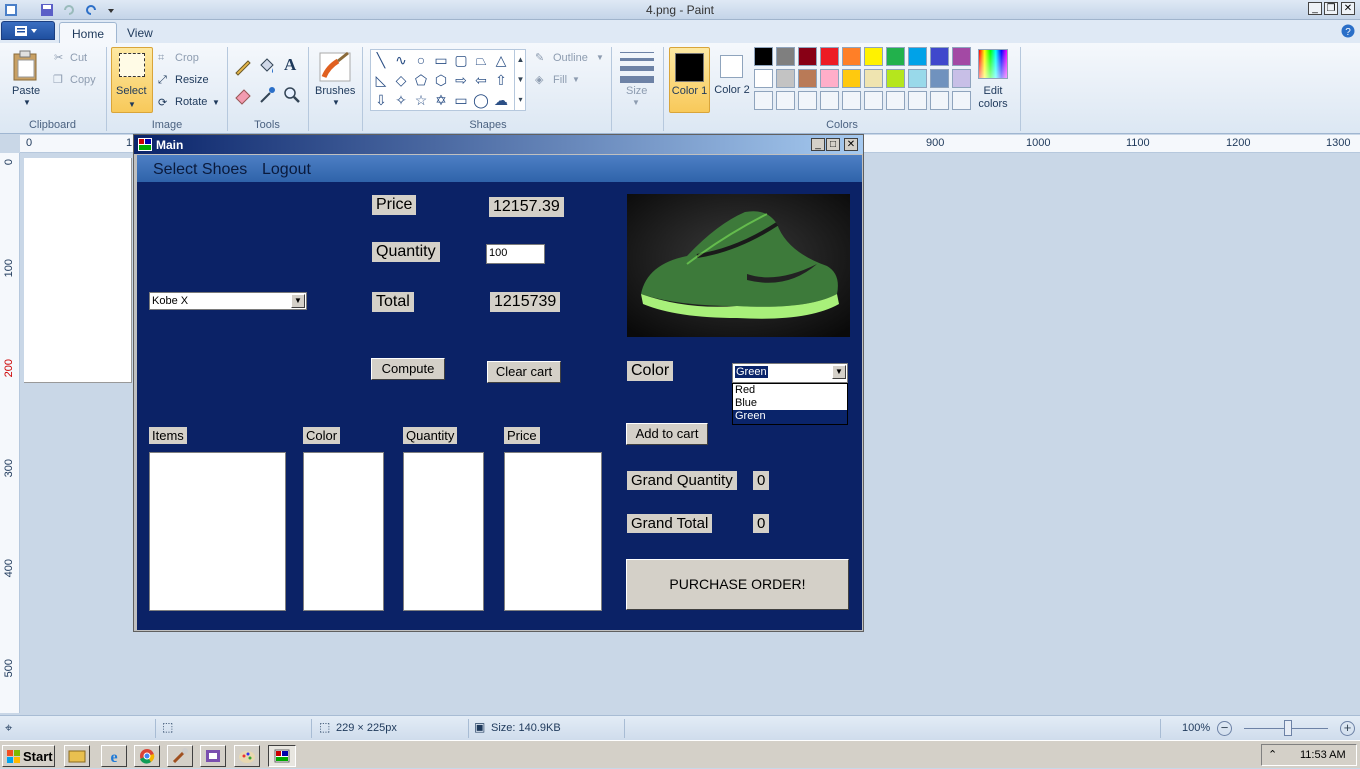 The image size is (1360, 769). What do you see at coordinates (481, 100) in the screenshot?
I see `oval-callout-shape-icon: ◯` at bounding box center [481, 100].